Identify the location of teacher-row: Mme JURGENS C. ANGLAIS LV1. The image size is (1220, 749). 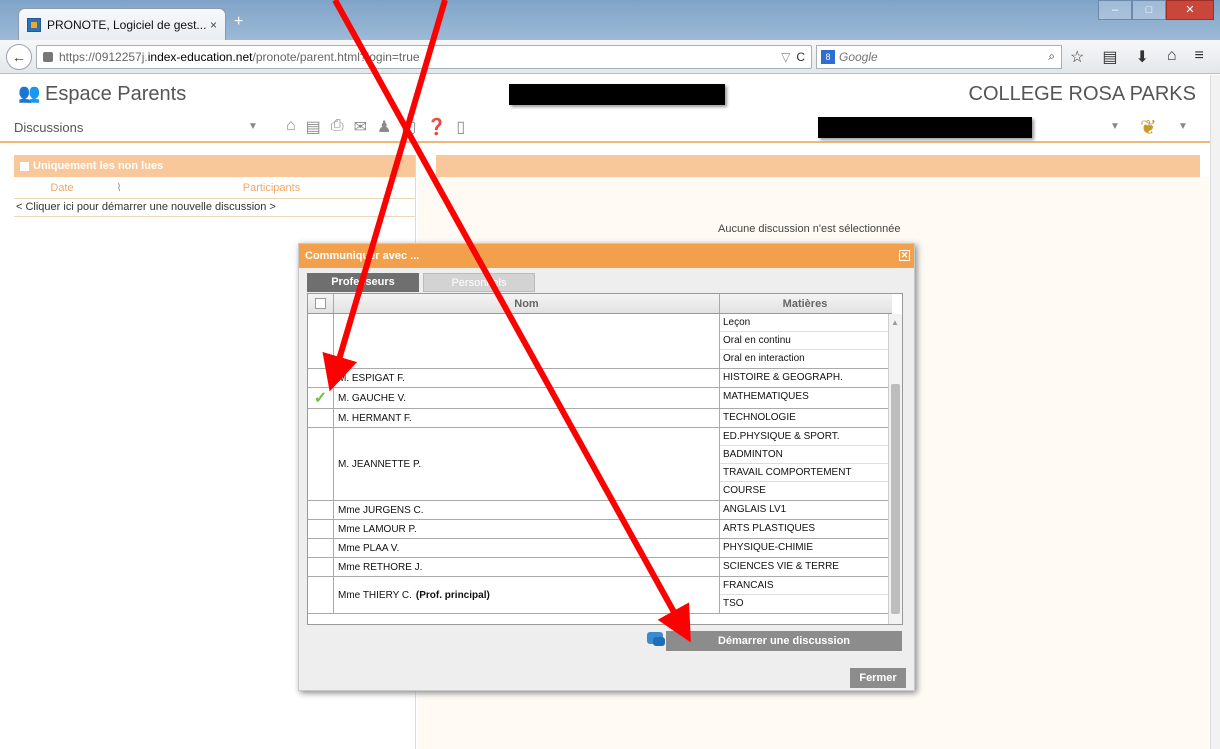
(598, 510).